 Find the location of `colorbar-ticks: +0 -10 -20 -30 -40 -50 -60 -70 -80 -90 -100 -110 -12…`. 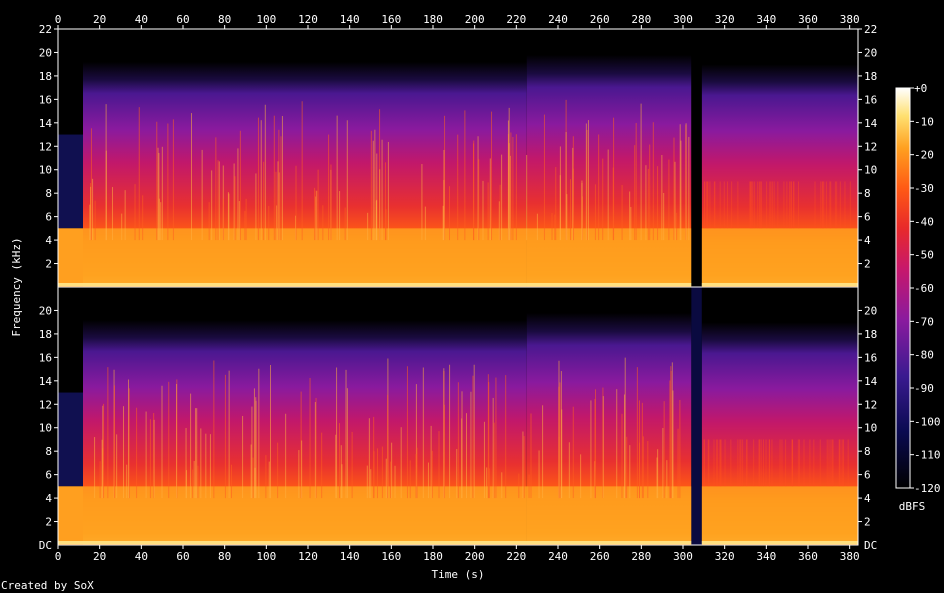

colorbar-ticks: +0 -10 -20 -30 -40 -50 -60 -70 -80 -90 -100 -110 -12… is located at coordinates (925, 288).